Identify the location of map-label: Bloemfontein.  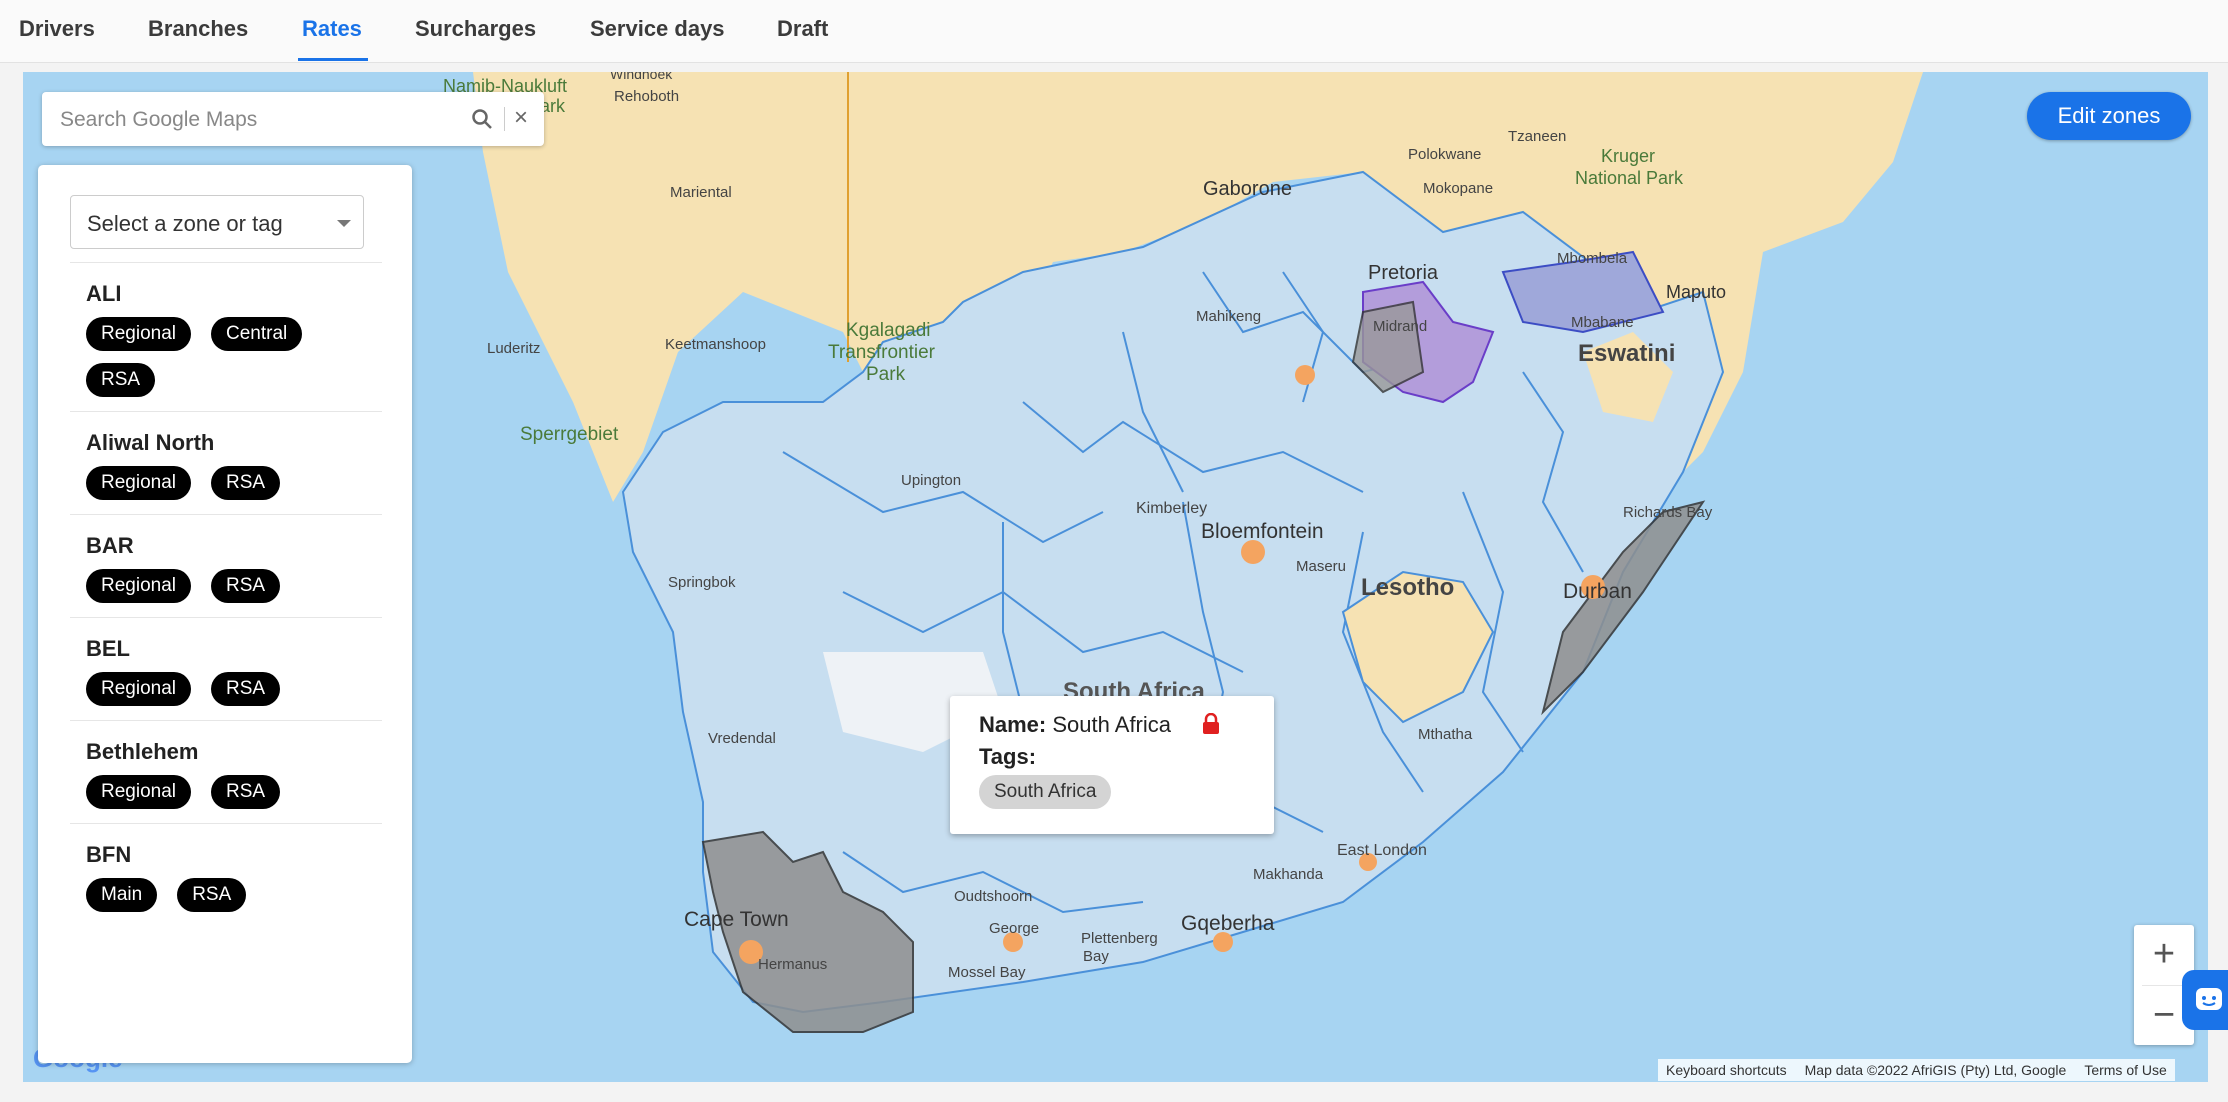
(1262, 531).